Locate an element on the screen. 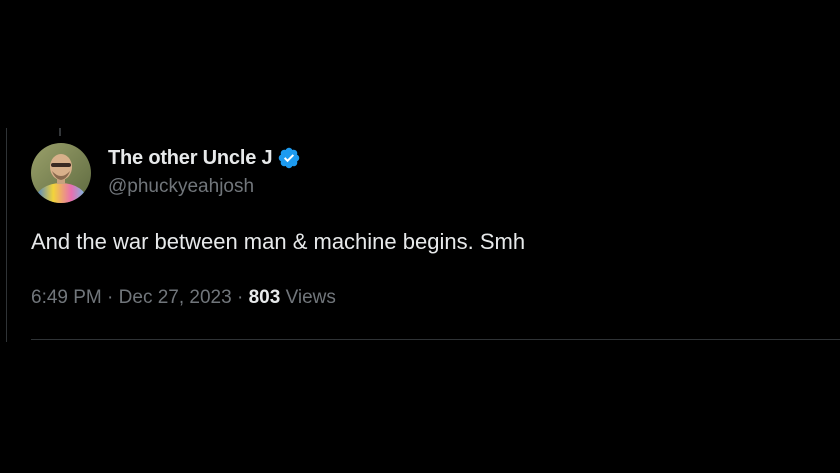 The image size is (840, 473). author-handle: @phuckyeahjosh is located at coordinates (181, 187).